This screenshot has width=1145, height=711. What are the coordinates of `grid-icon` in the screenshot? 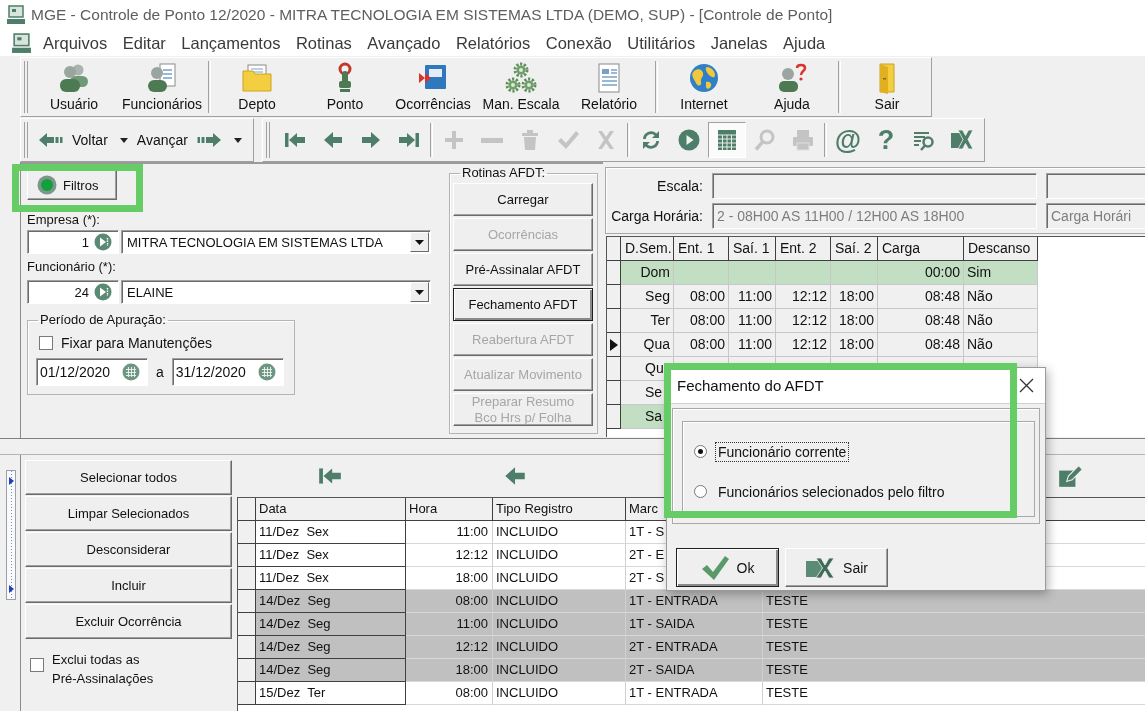 It's located at (727, 140).